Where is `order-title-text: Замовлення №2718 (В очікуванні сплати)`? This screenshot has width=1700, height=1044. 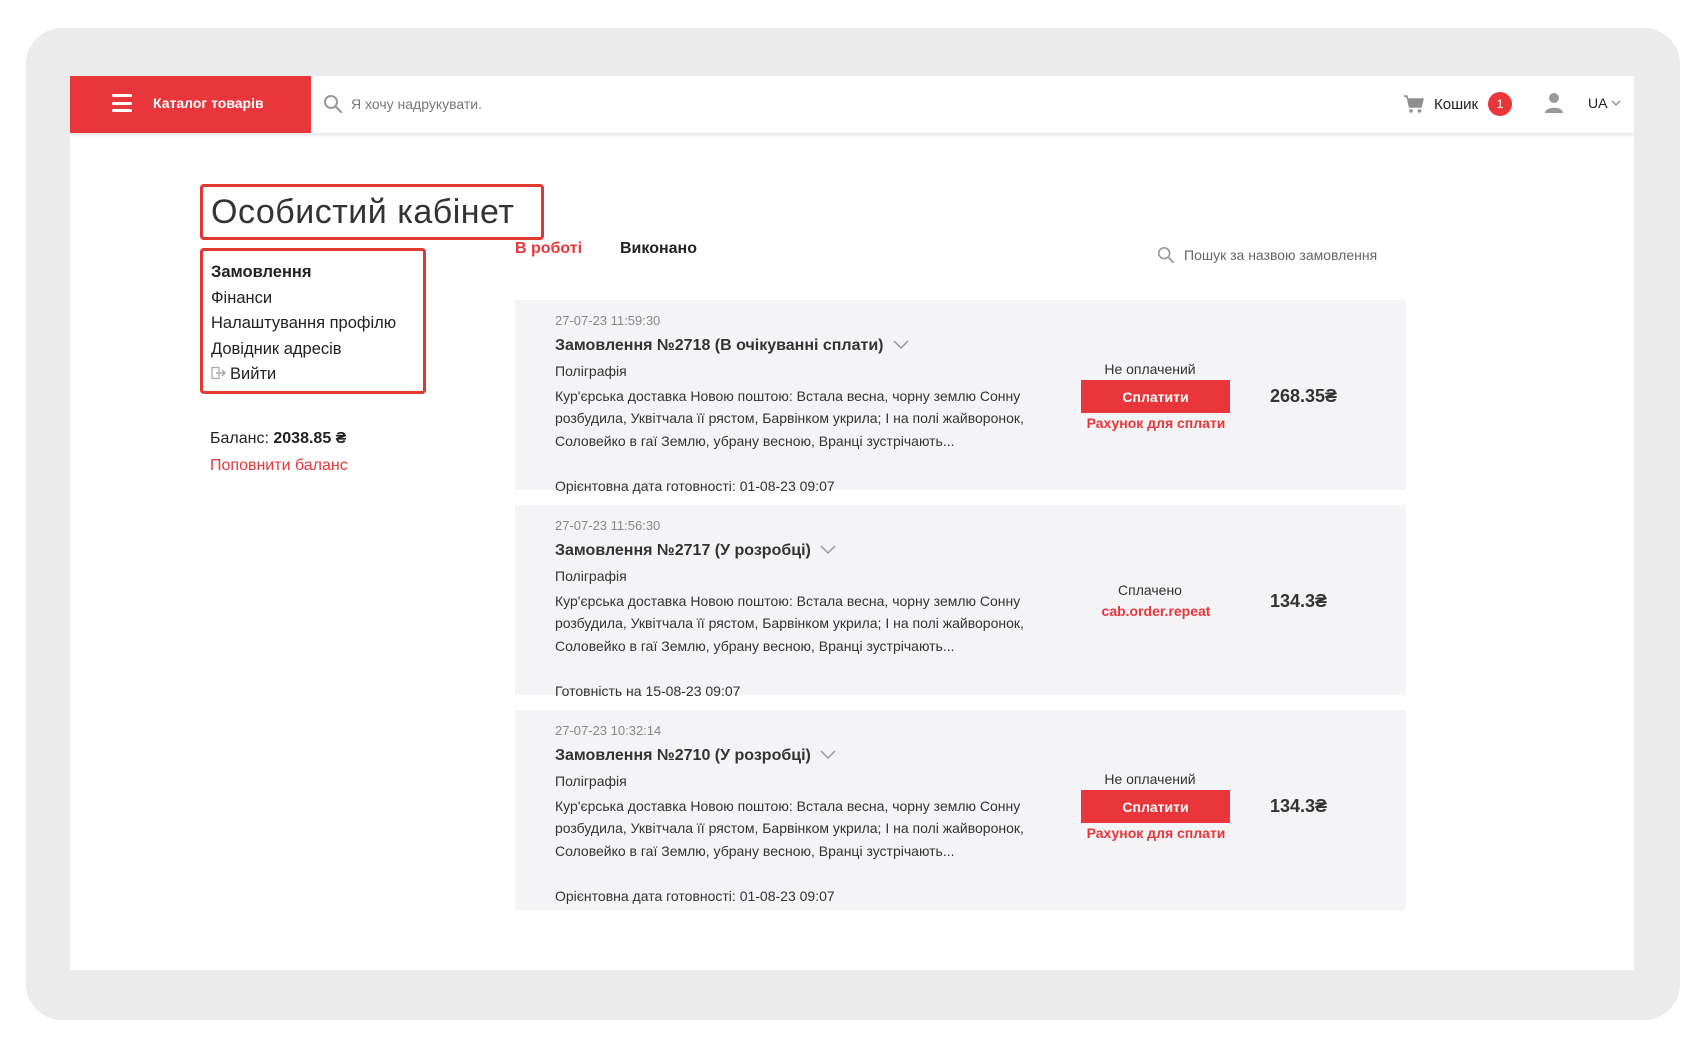
order-title-text: Замовлення №2718 (В очікуванні сплати) is located at coordinates (719, 345).